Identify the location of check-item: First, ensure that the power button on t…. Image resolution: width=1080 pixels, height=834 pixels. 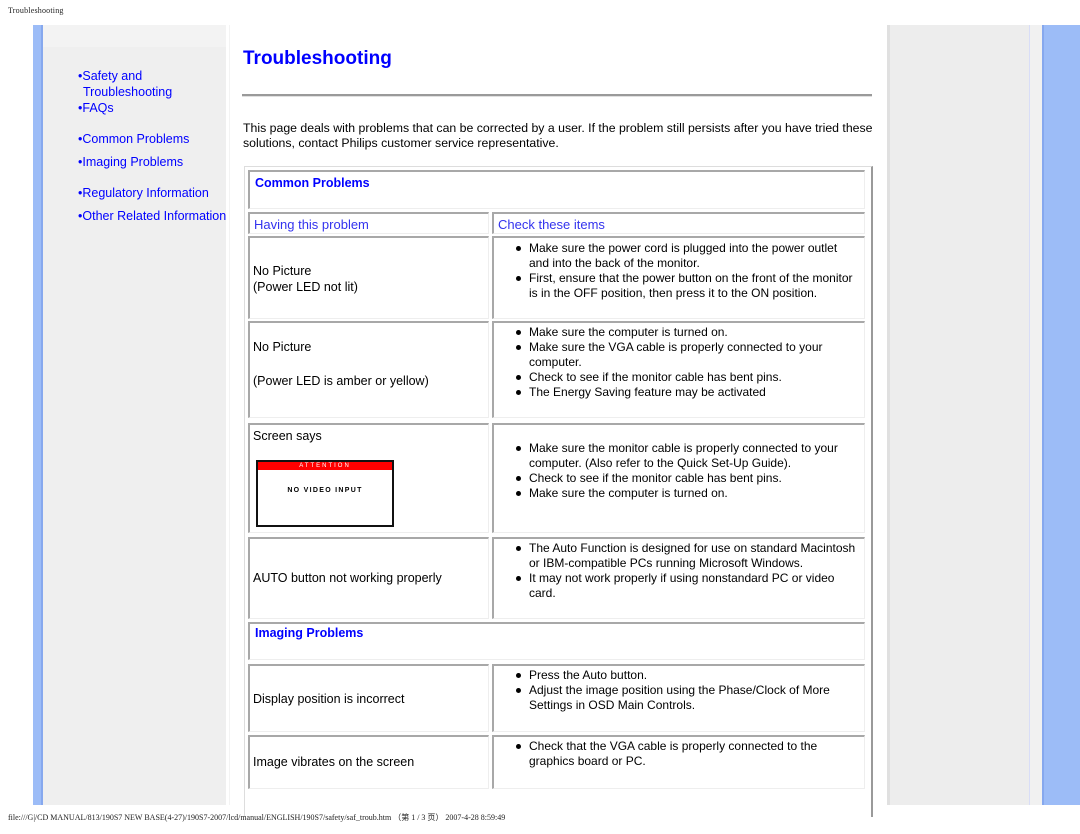
(686, 286).